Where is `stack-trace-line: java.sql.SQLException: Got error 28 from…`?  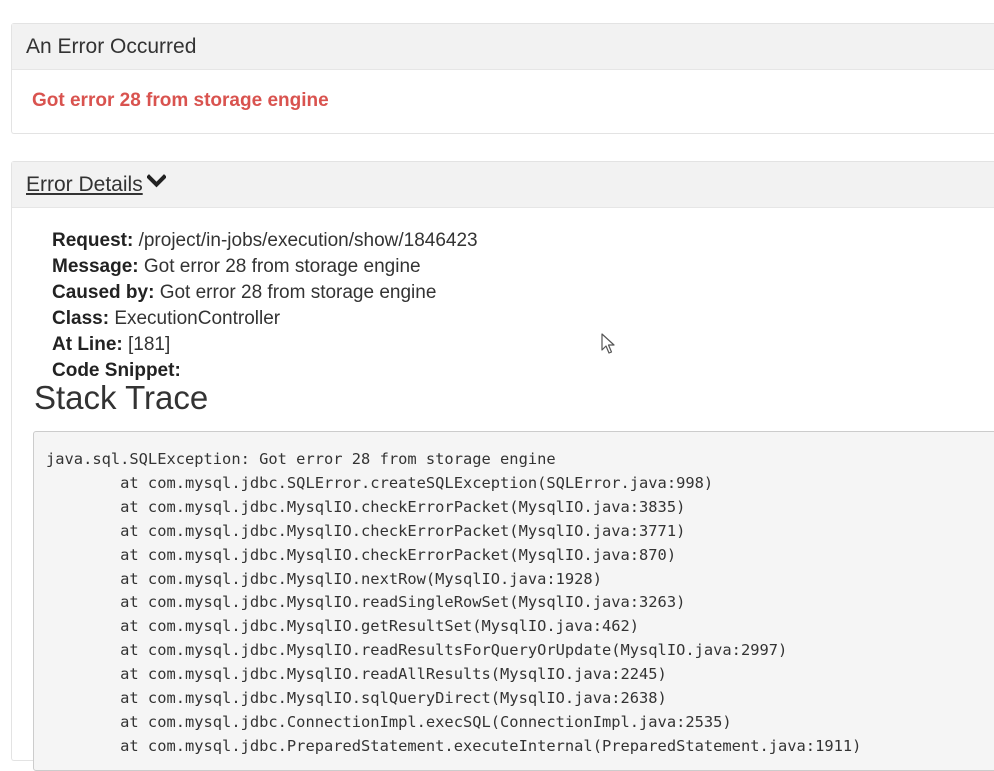
stack-trace-line: java.sql.SQLException: Got error 28 from… is located at coordinates (301, 459).